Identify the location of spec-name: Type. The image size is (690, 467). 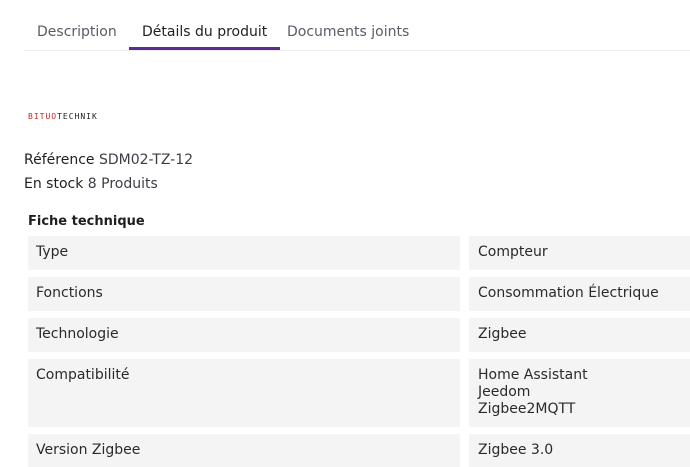
(244, 253).